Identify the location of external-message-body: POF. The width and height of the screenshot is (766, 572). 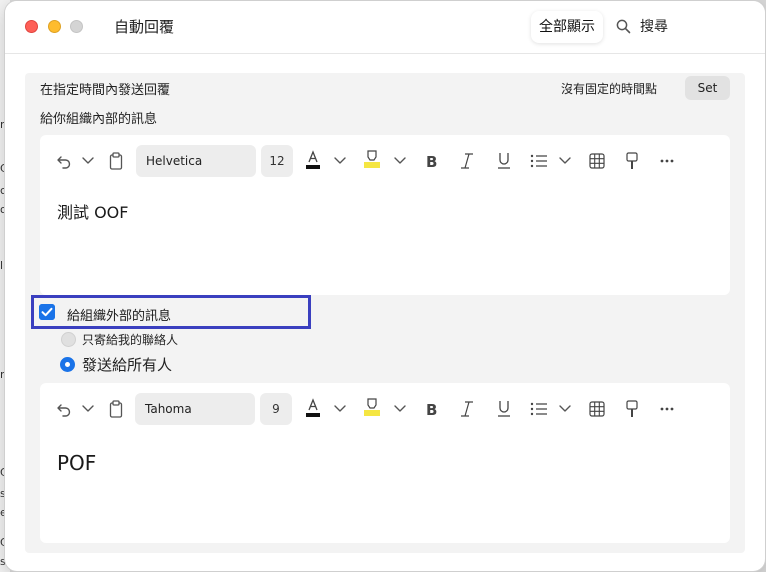
(76, 463).